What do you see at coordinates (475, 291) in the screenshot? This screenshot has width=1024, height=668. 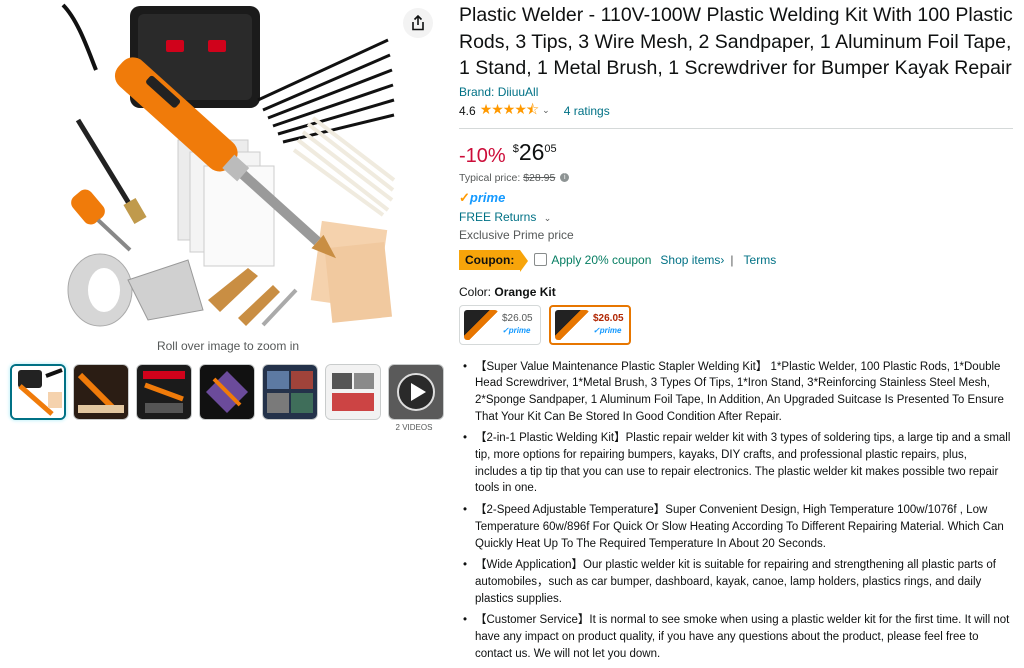 I see `color-label-text: Color:` at bounding box center [475, 291].